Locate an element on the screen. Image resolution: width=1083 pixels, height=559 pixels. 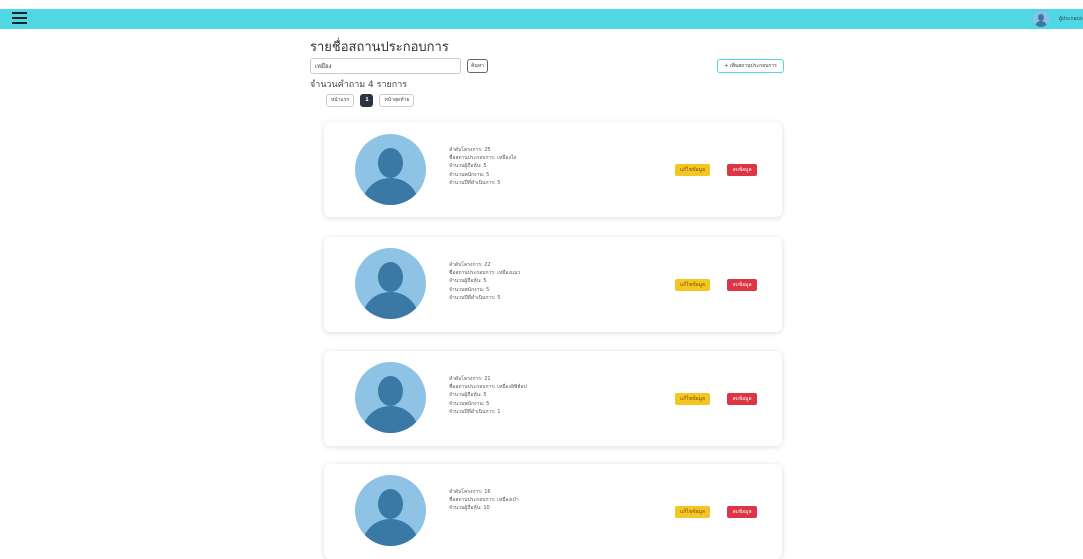
project-number: ลำดับโครงการ: 16 is located at coordinates (470, 492).